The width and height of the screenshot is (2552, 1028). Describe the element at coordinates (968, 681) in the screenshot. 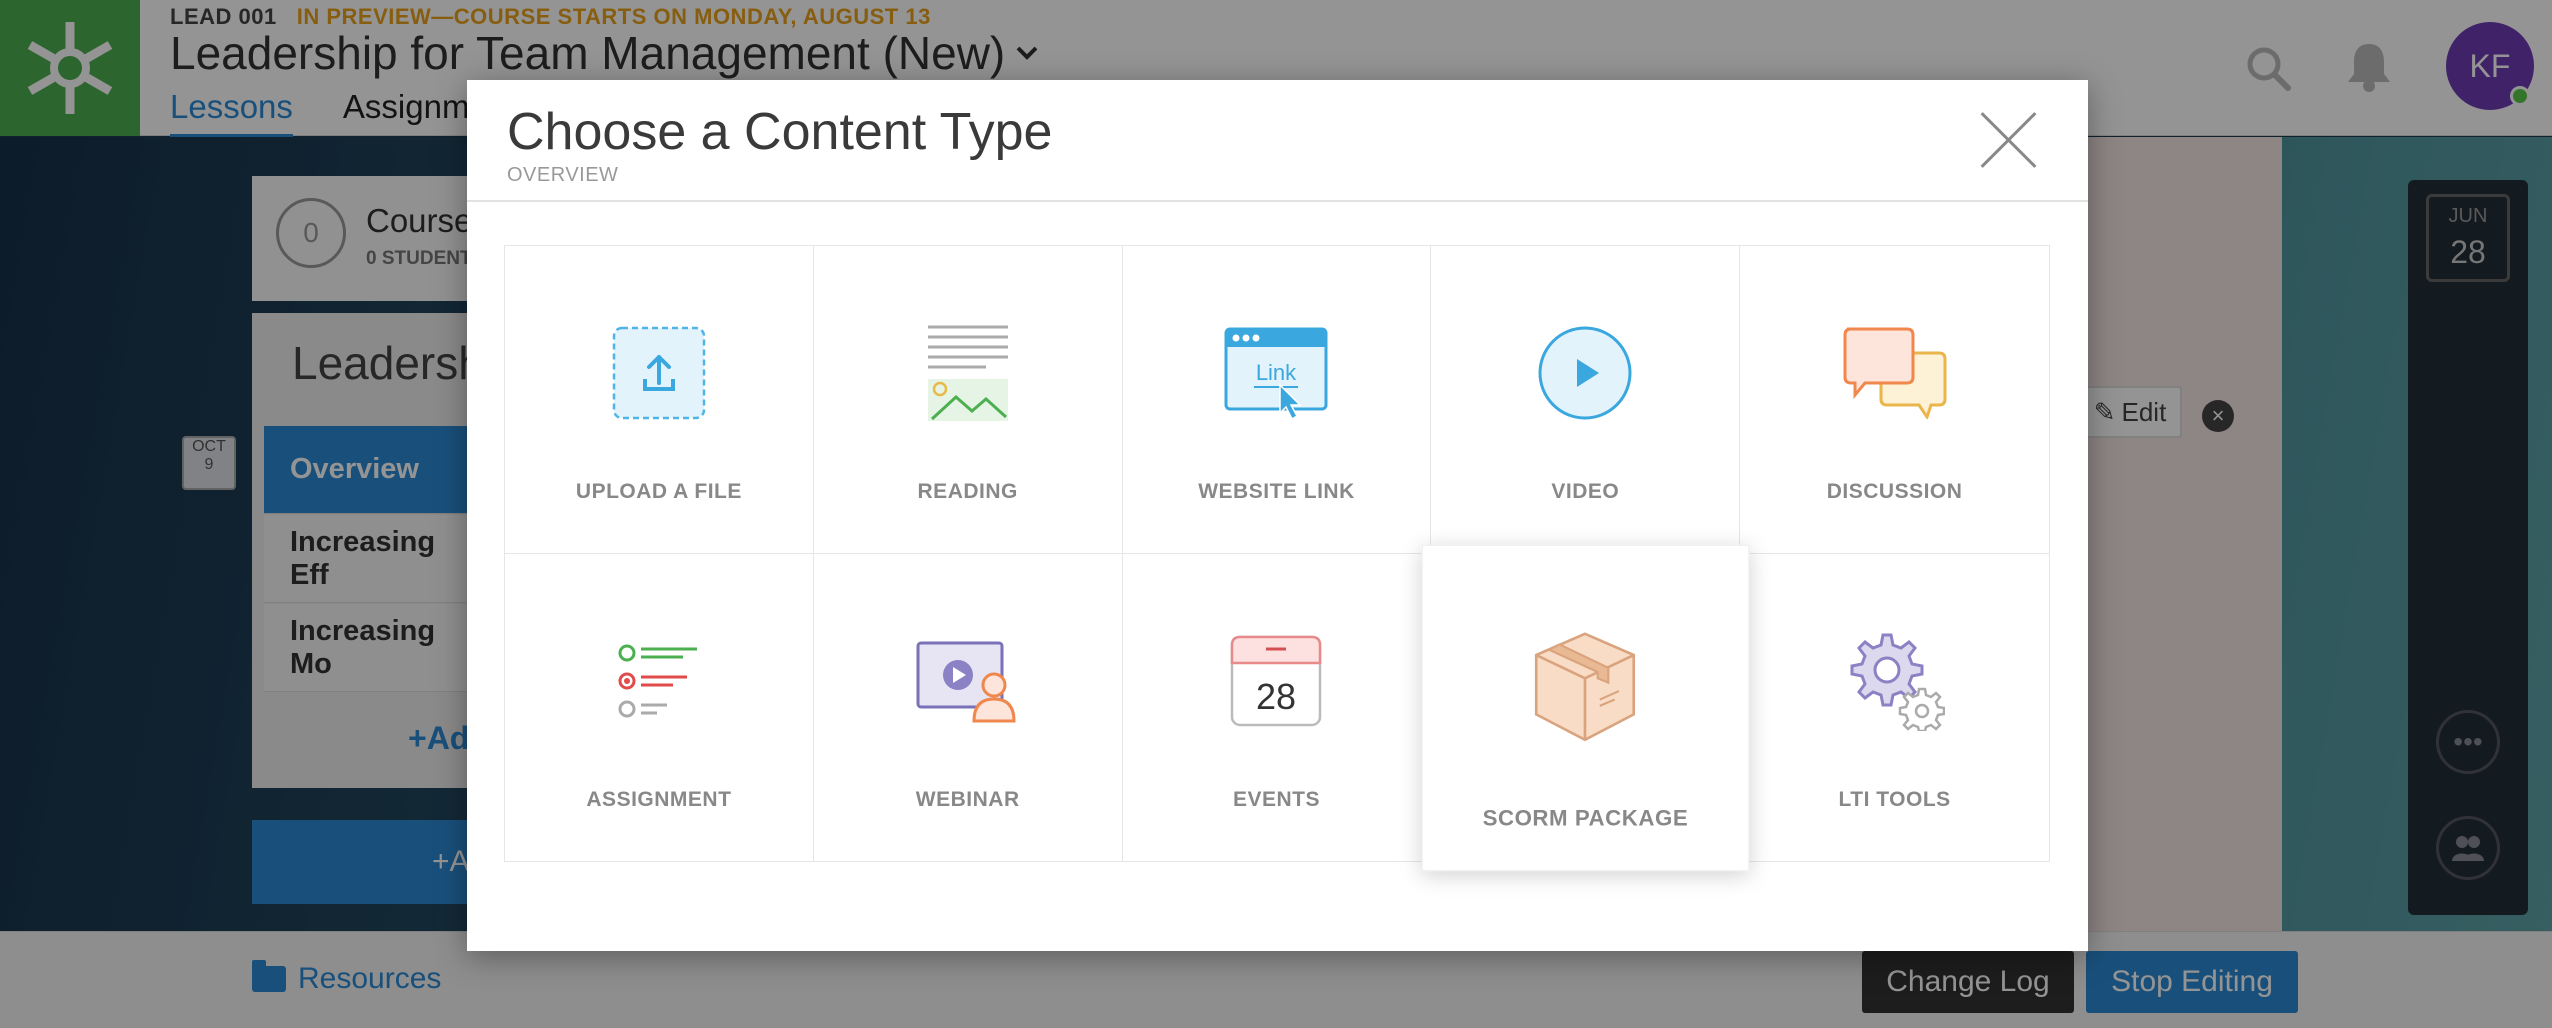

I see `webinar-icon` at that location.